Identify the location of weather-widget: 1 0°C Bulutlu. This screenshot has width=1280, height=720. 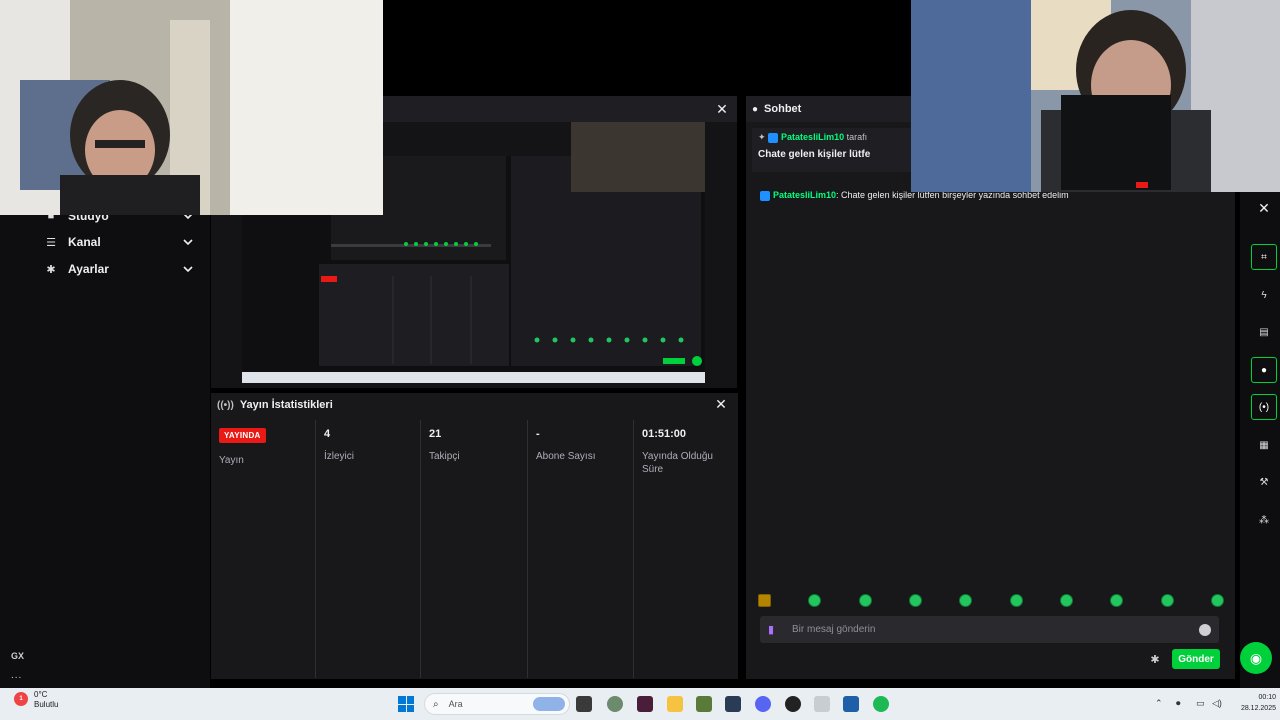
(44, 704).